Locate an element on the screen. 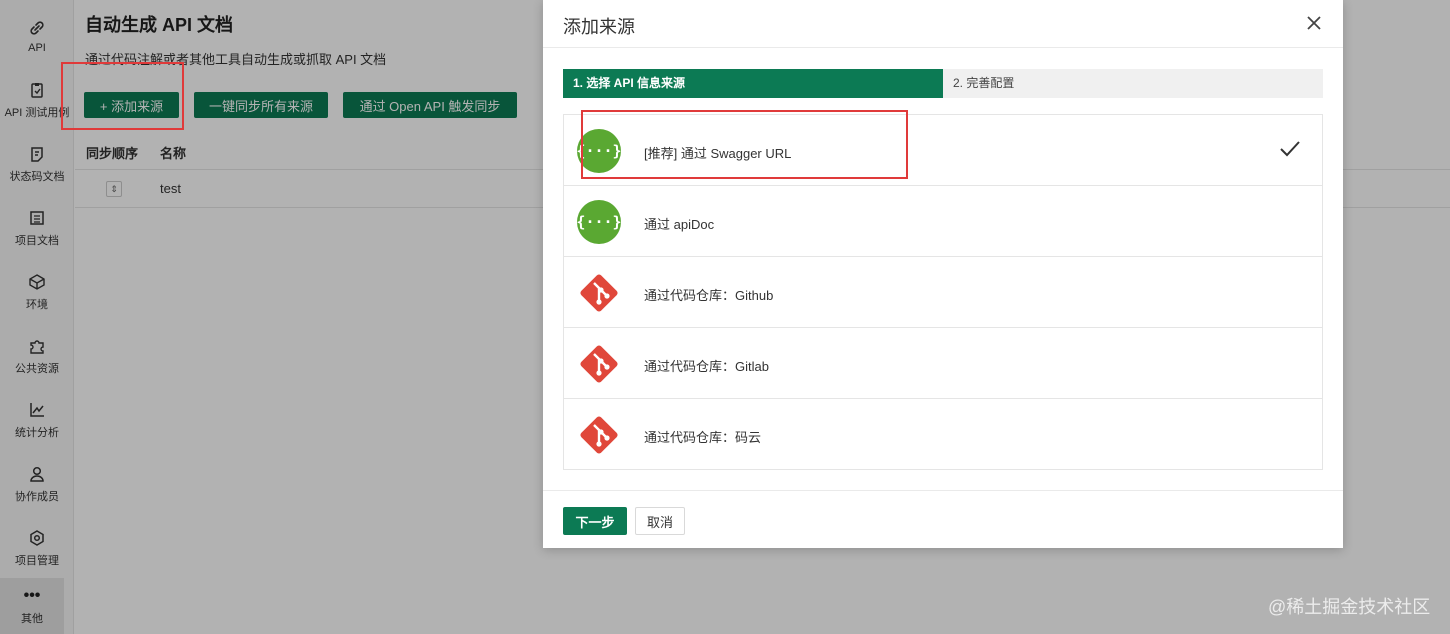 The height and width of the screenshot is (634, 1450). dialog-title: 添加来源 is located at coordinates (599, 27).